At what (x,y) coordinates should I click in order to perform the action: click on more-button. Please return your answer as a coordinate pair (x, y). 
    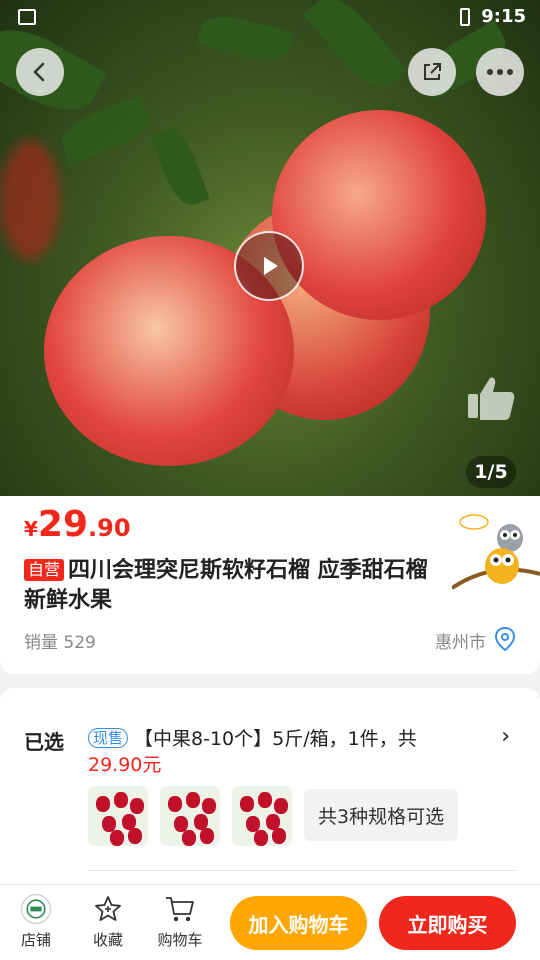
    Looking at the image, I should click on (500, 72).